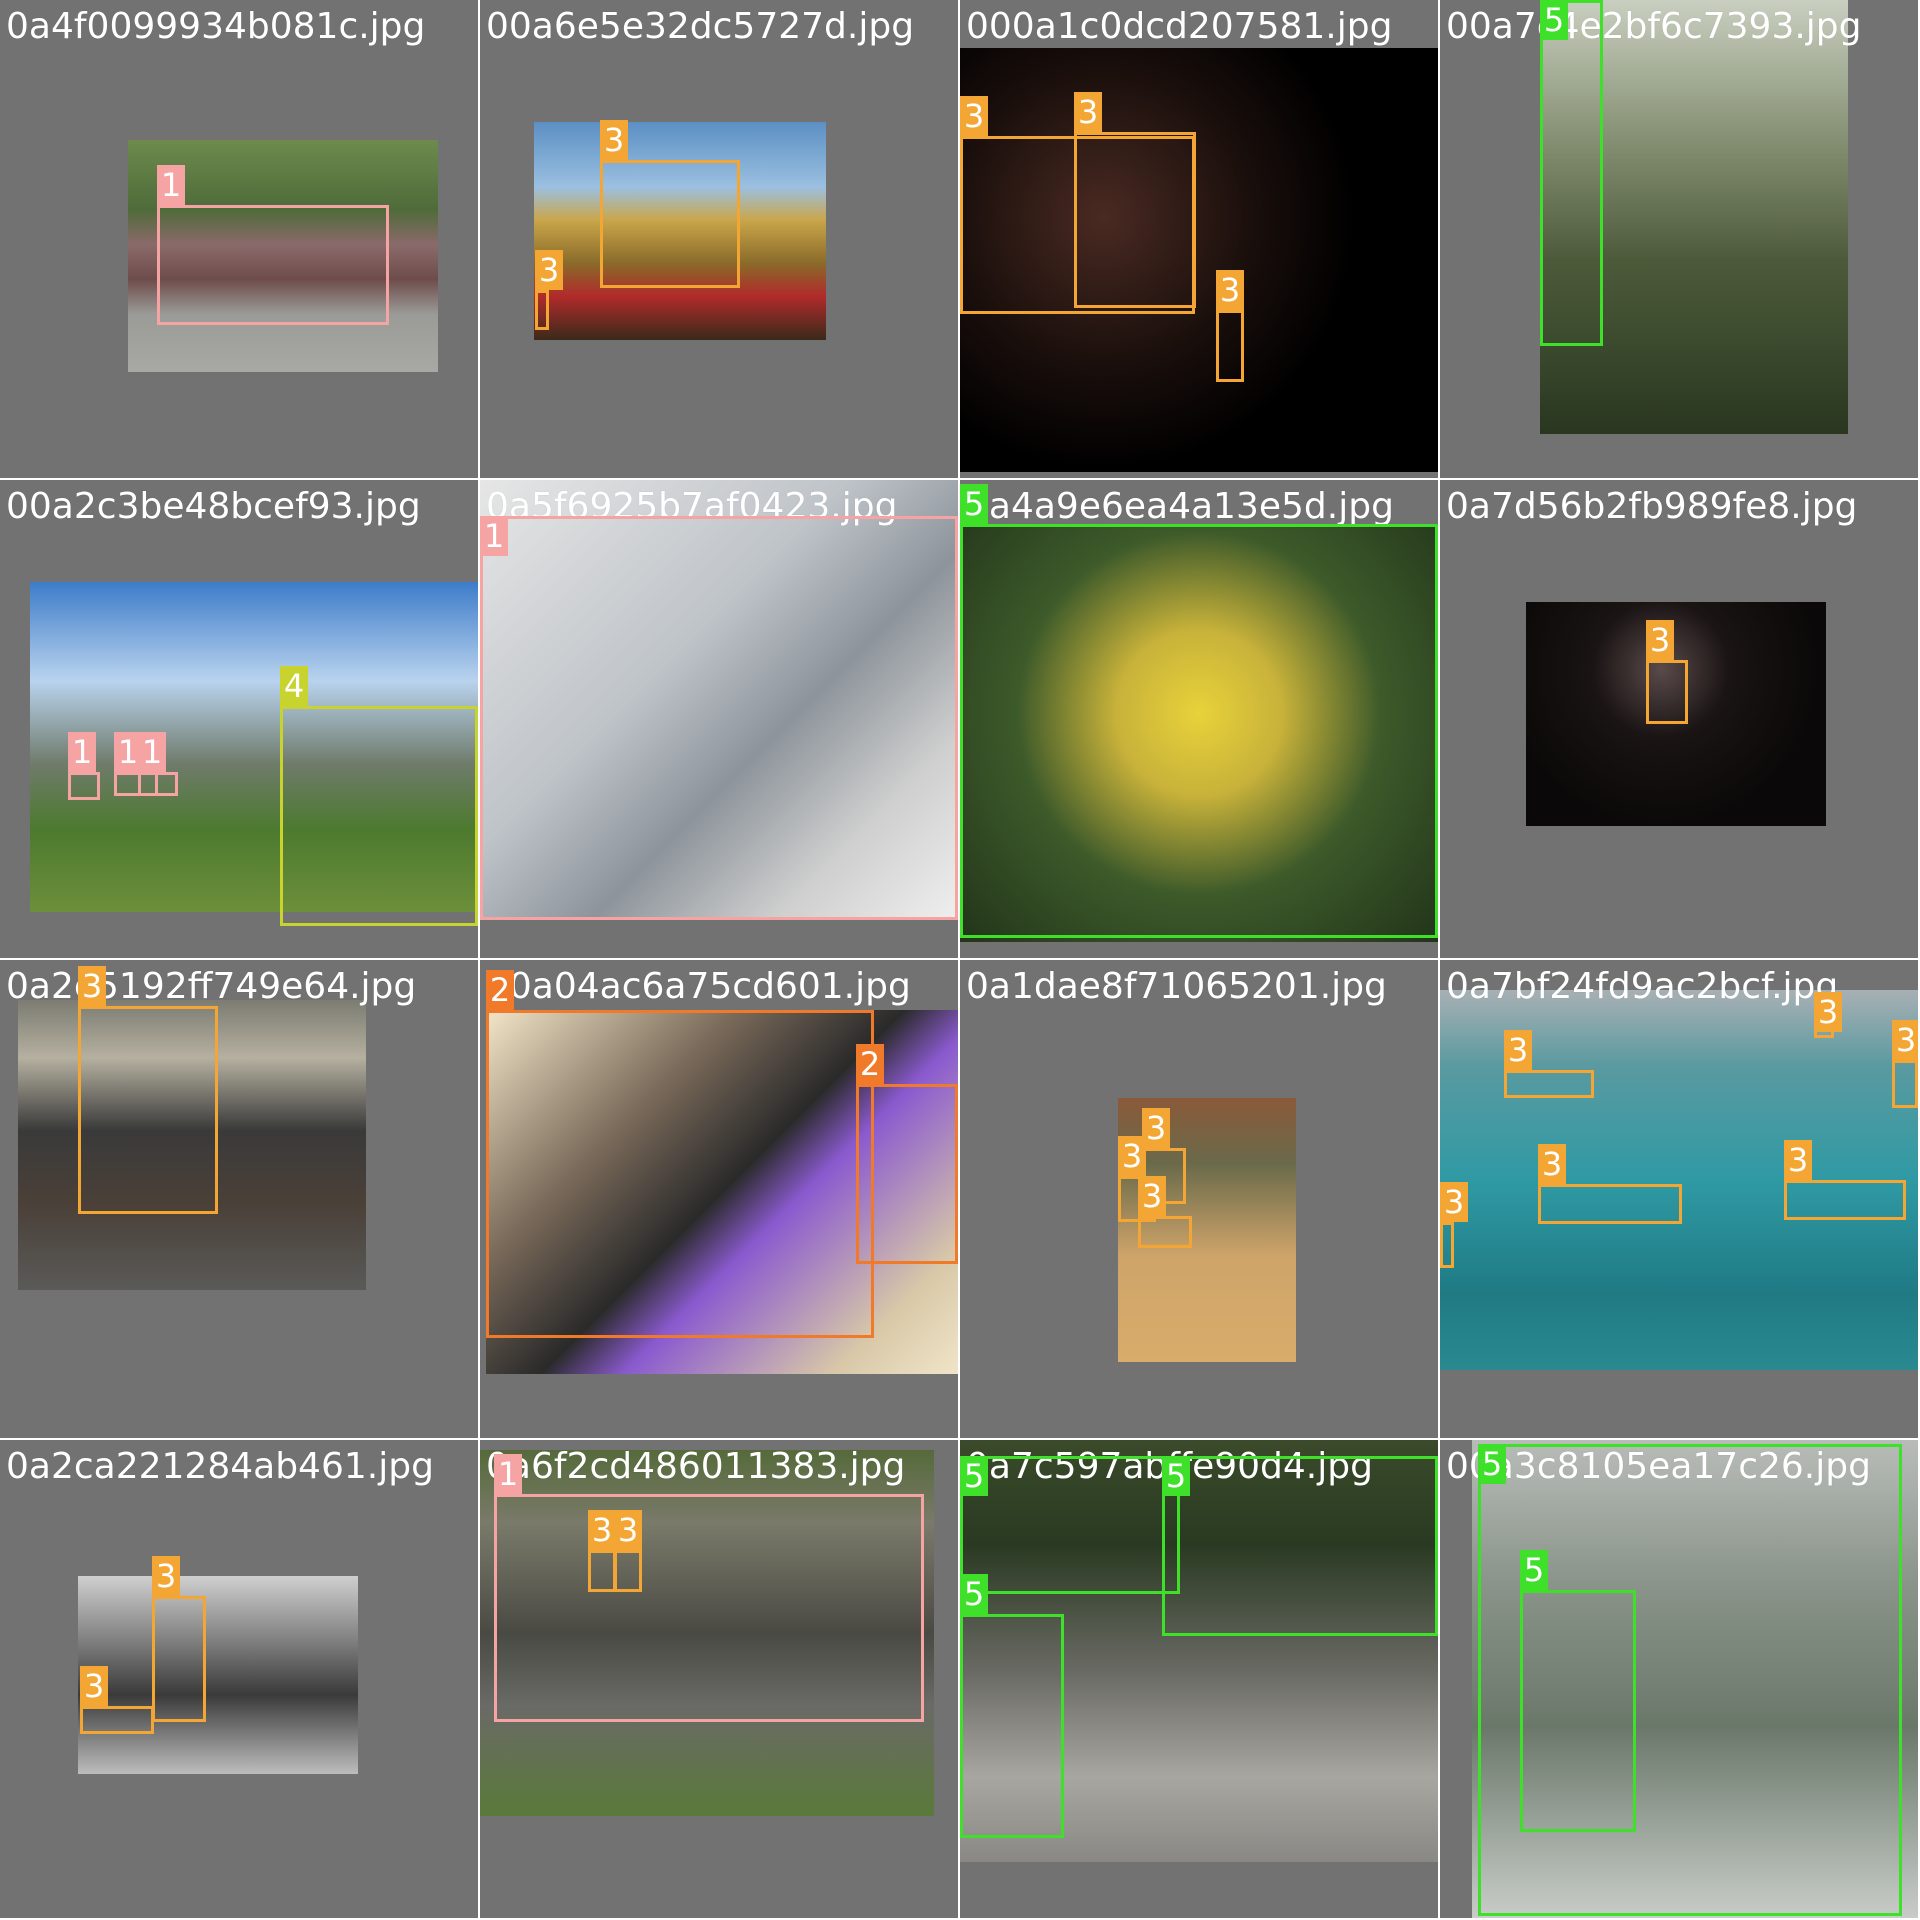 The height and width of the screenshot is (1920, 1920). Describe the element at coordinates (211, 986) in the screenshot. I see `tile-filename: 0a2e5192ff749e64.jpg` at that location.